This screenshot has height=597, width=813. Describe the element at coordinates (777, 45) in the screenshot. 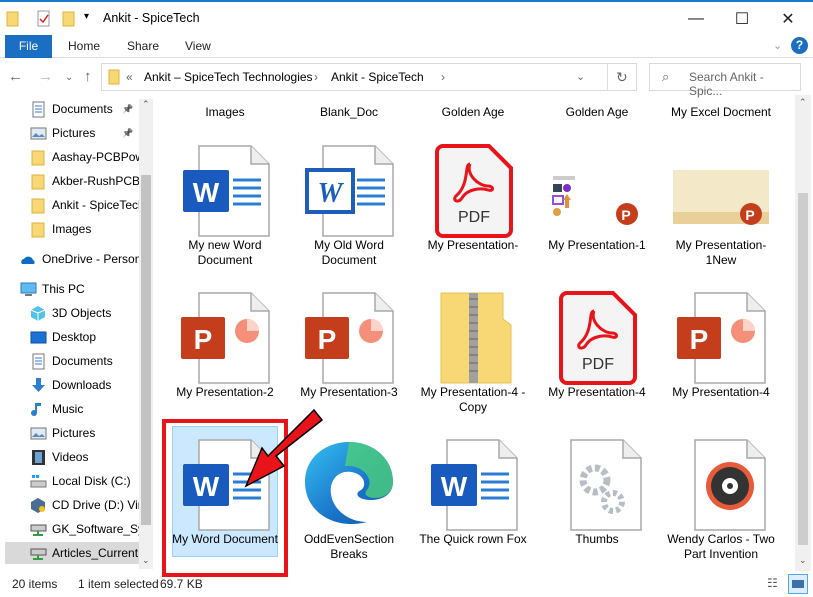

I see `expand-ribbon-icon: ⌄` at that location.